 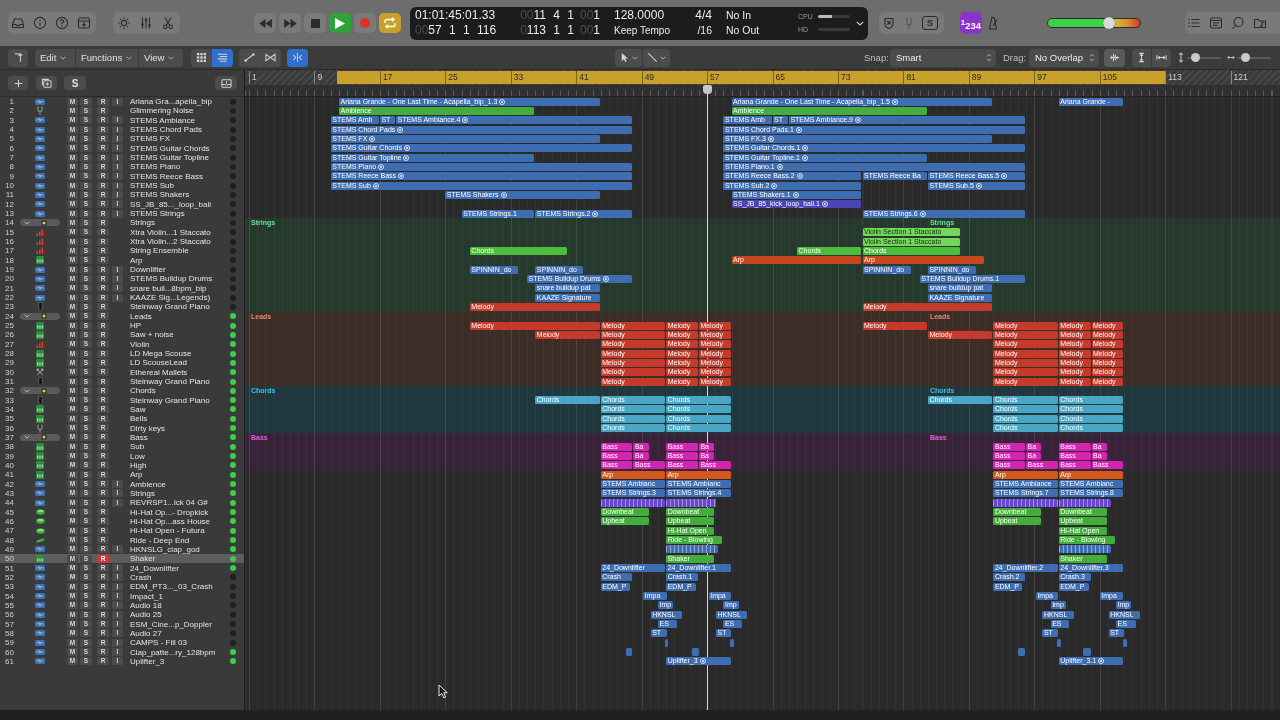 I want to click on stop-button, so click(x=315, y=23).